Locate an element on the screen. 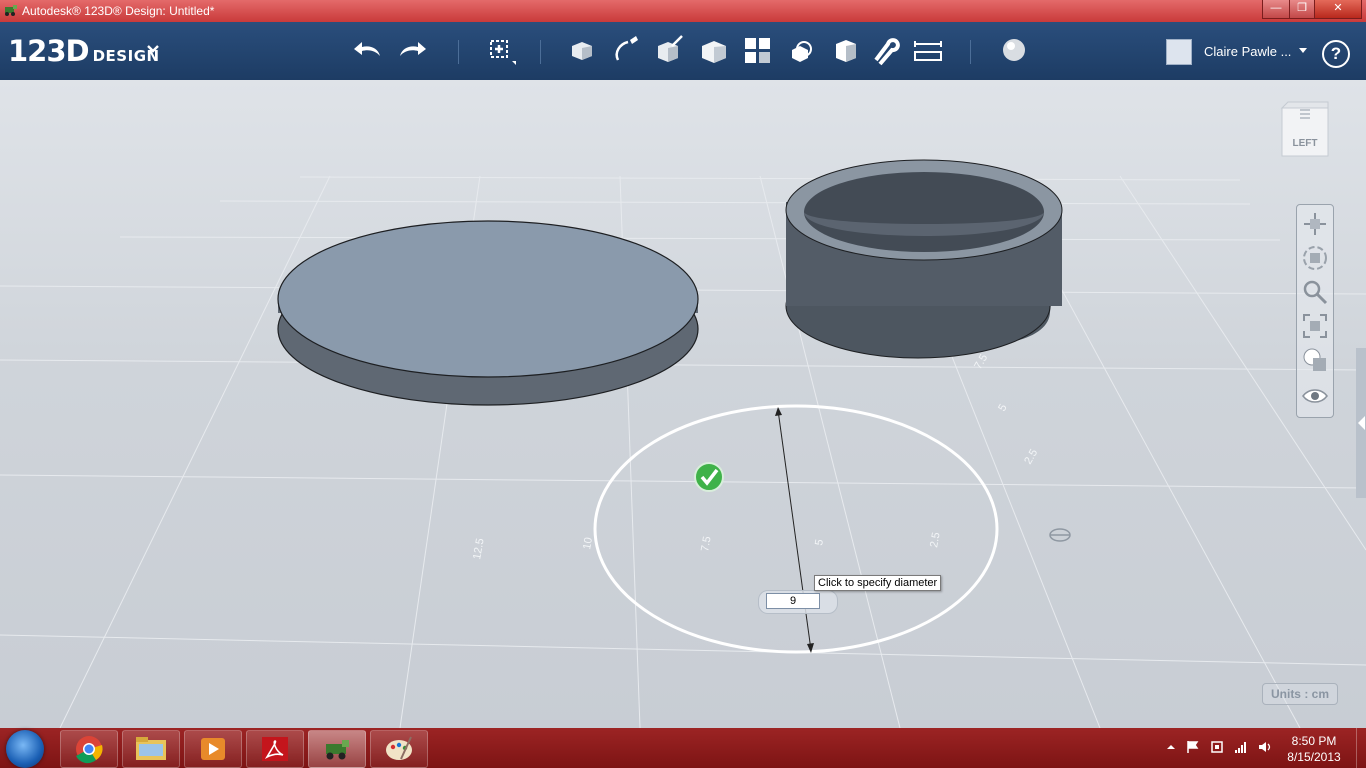  taskbar-media is located at coordinates (213, 749).